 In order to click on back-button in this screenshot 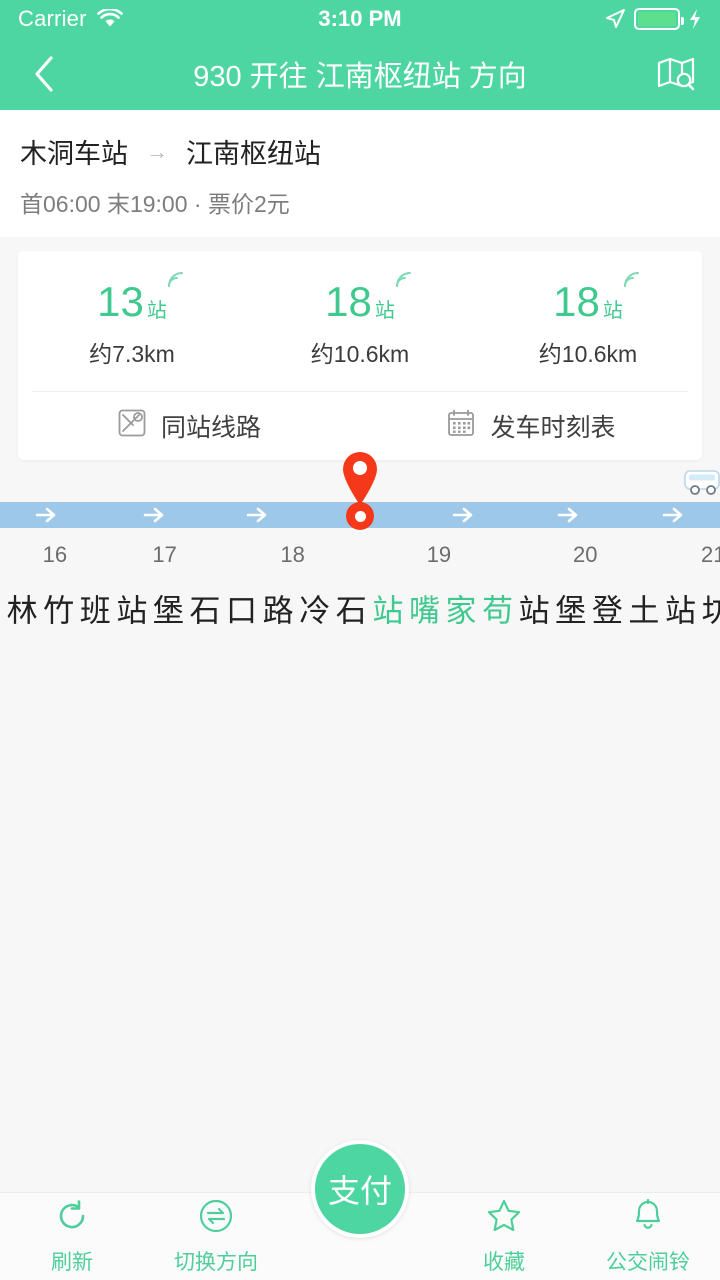, I will do `click(44, 74)`.